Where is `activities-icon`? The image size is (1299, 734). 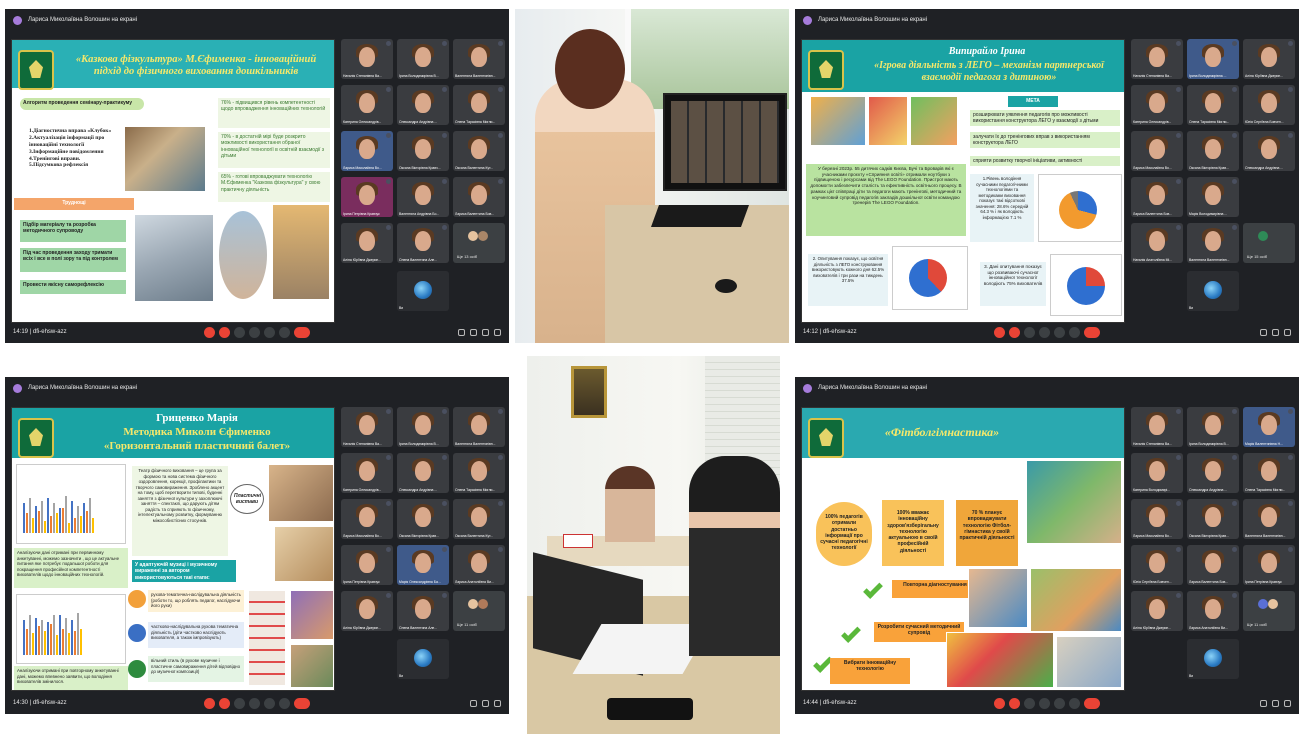 activities-icon is located at coordinates (497, 332).